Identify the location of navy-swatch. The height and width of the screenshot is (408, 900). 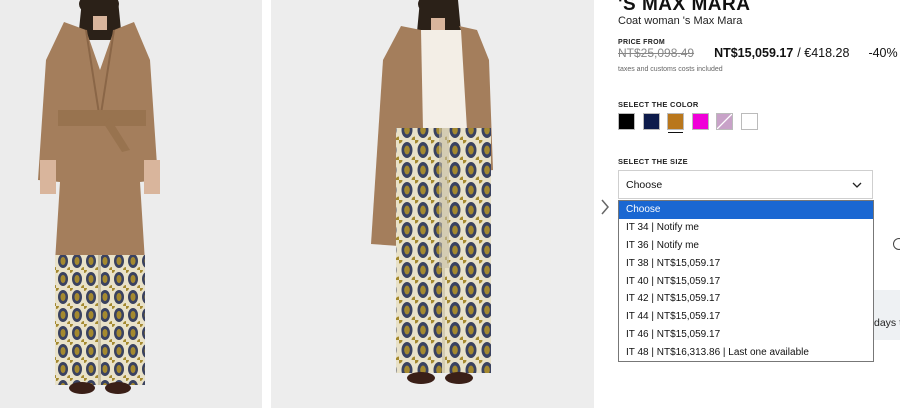
(651, 121).